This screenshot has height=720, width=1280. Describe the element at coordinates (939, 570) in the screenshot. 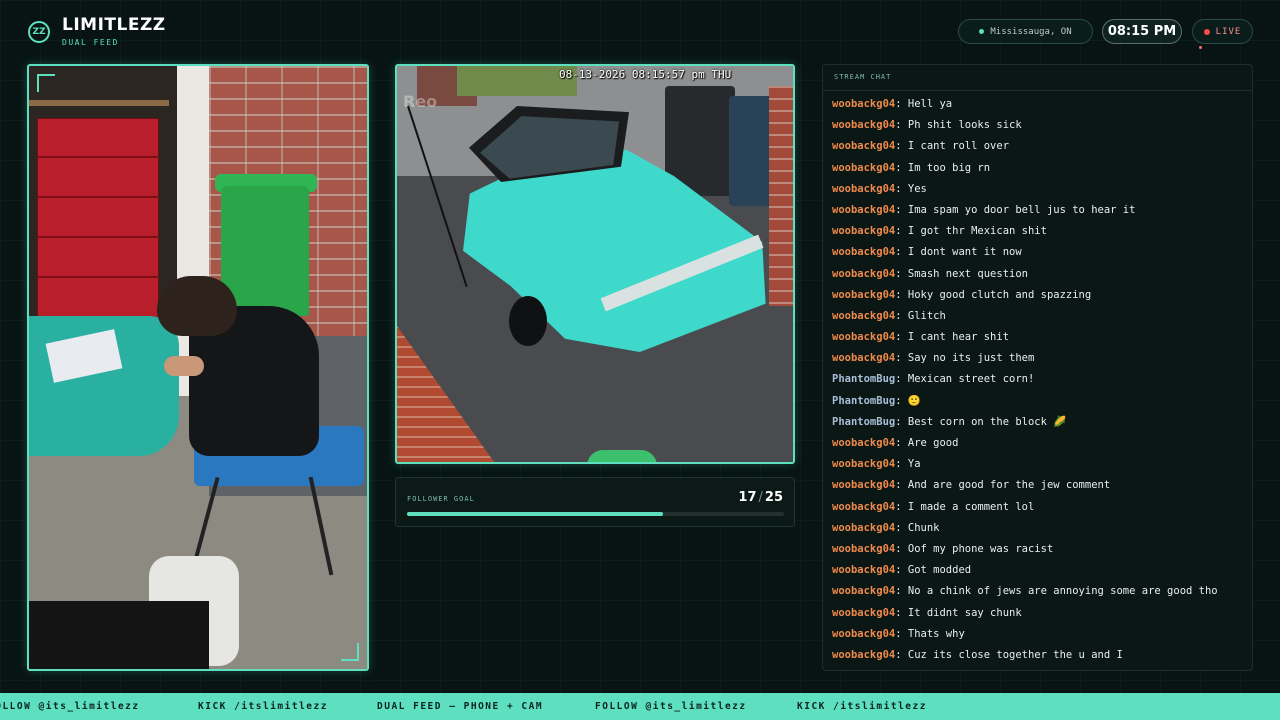

I see `chat-text: Got modded` at that location.